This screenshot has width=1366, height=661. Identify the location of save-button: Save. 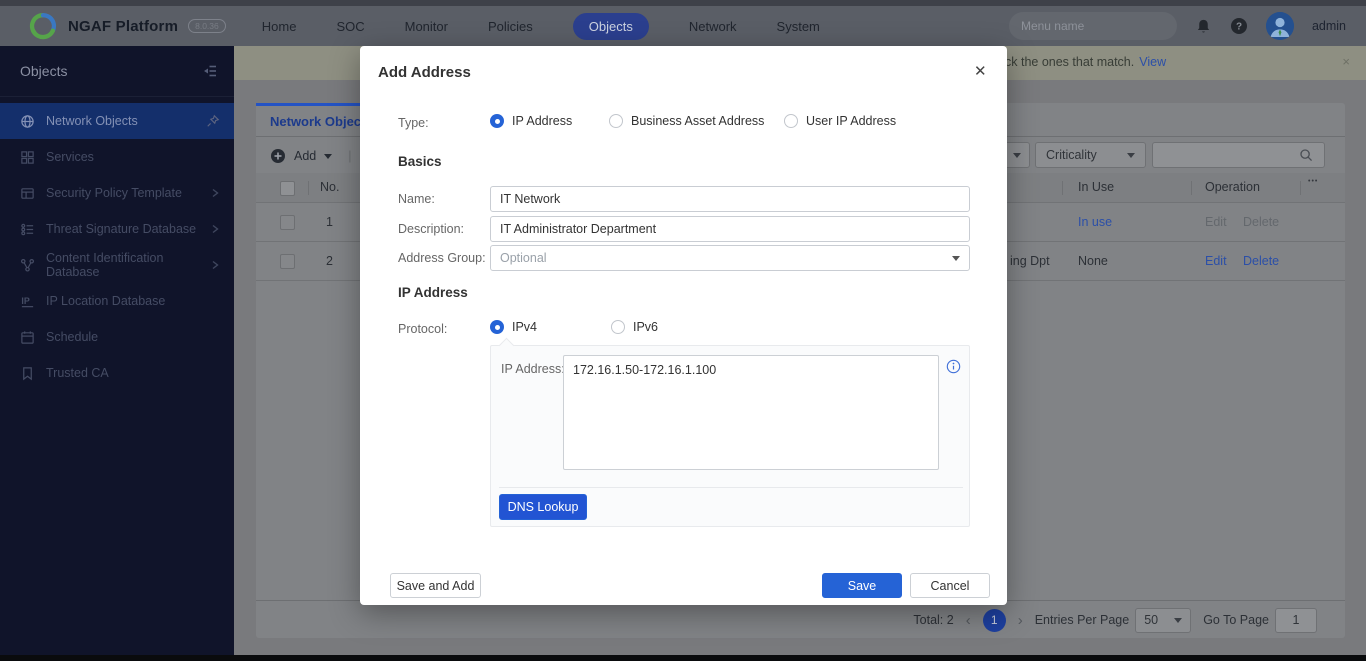
(862, 585).